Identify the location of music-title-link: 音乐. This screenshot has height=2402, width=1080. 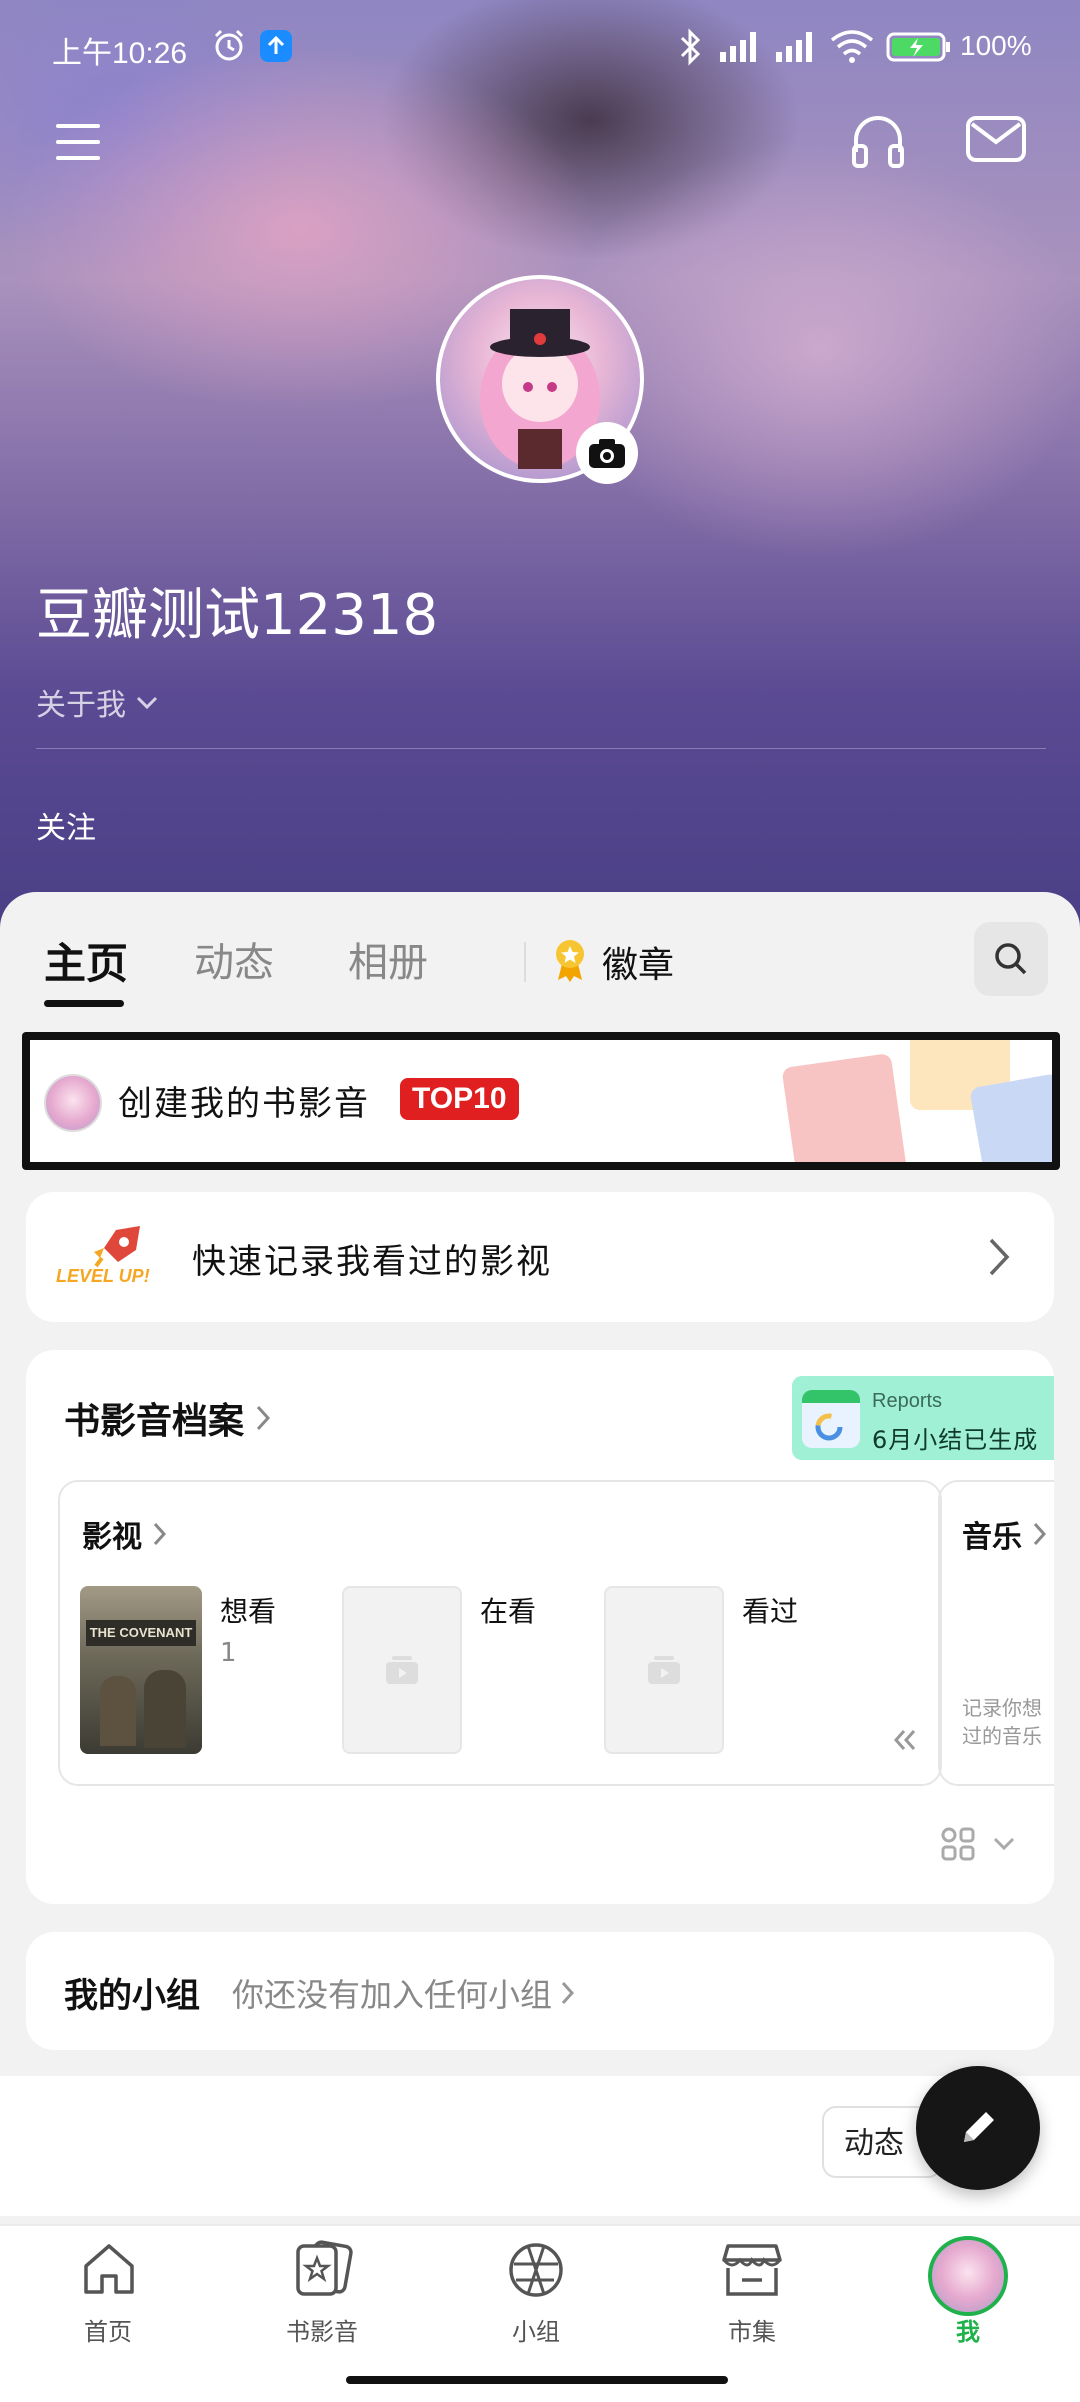
(1005, 1534).